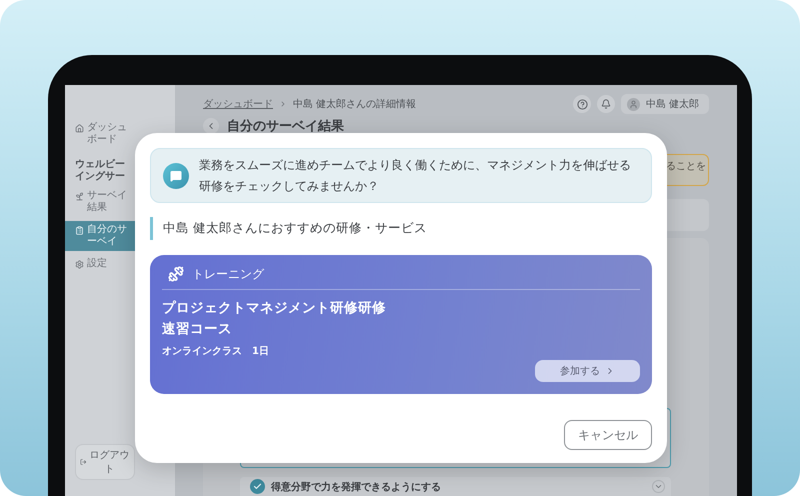 The height and width of the screenshot is (496, 800). What do you see at coordinates (216, 351) in the screenshot?
I see `training-meta: オンラインクラス 1日` at bounding box center [216, 351].